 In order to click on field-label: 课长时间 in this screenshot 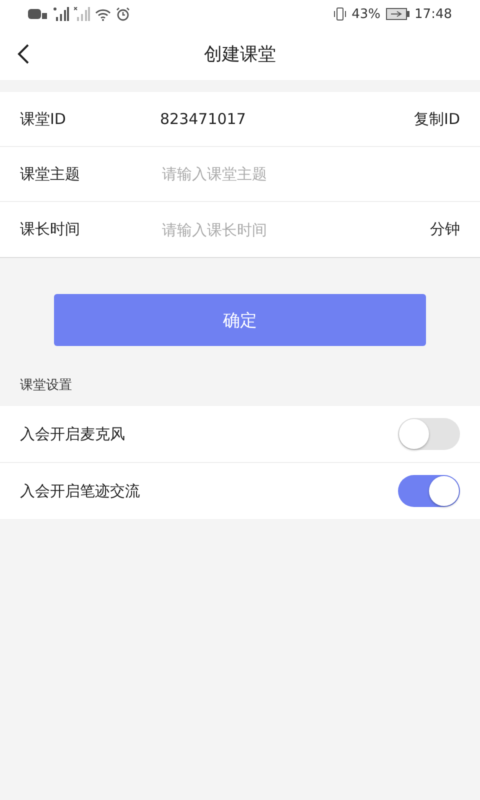, I will do `click(50, 229)`.